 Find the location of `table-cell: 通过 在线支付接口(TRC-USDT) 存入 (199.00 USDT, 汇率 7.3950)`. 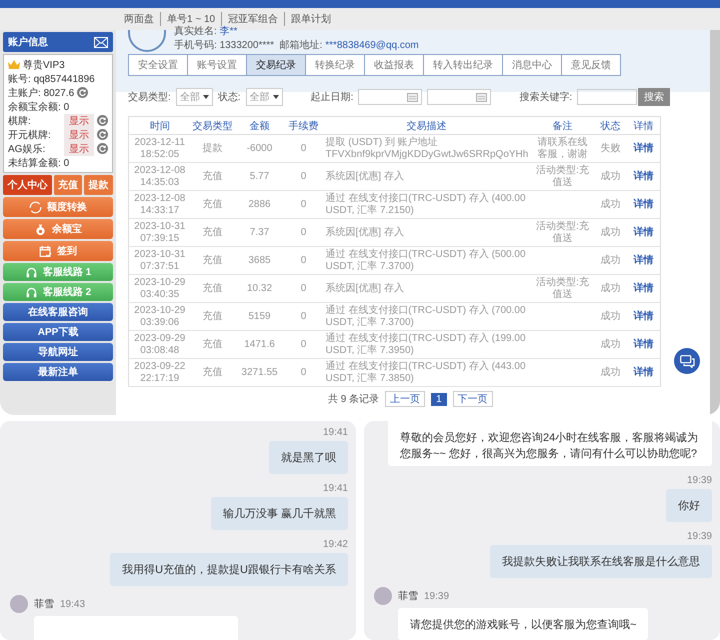

table-cell: 通过 在线支付接口(TRC-USDT) 存入 (199.00 USDT, 汇率 7.3950) is located at coordinates (426, 344).